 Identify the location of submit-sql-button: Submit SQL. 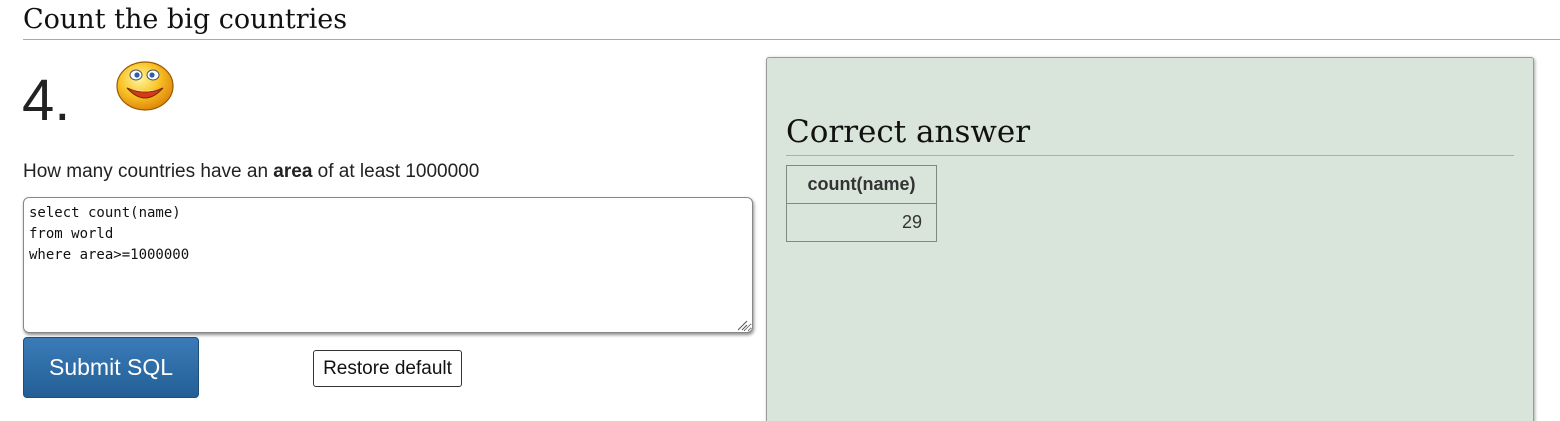
(111, 367).